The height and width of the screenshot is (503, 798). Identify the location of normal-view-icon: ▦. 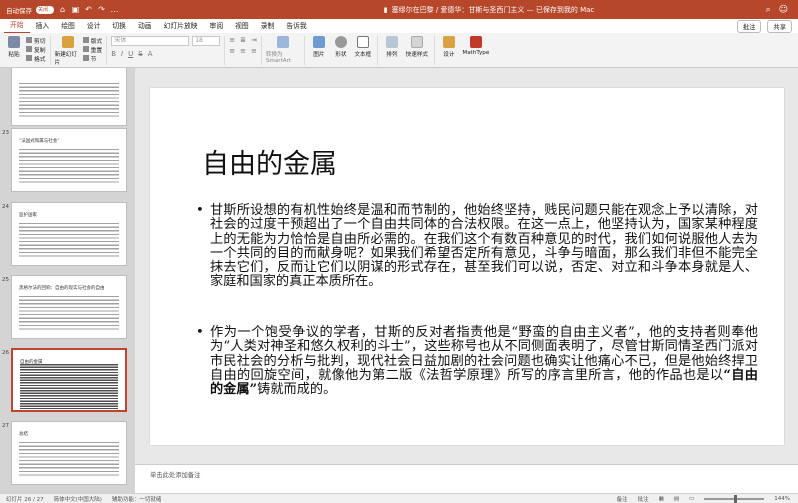
(661, 499).